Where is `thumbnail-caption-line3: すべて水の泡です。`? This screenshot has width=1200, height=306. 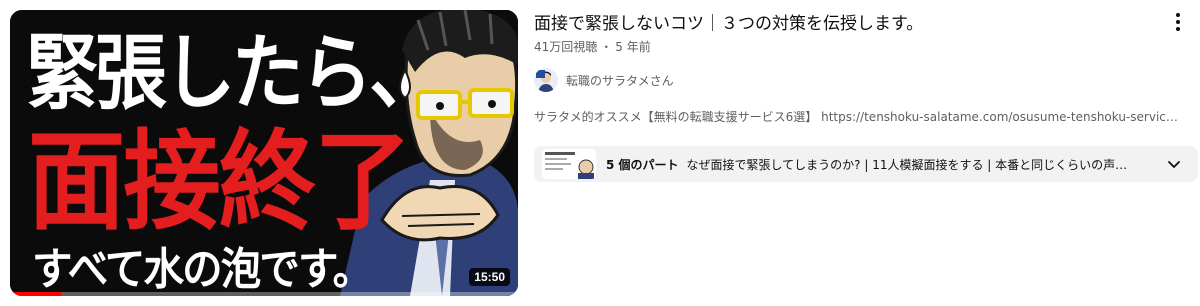 thumbnail-caption-line3: すべて水の泡です。 is located at coordinates (202, 269).